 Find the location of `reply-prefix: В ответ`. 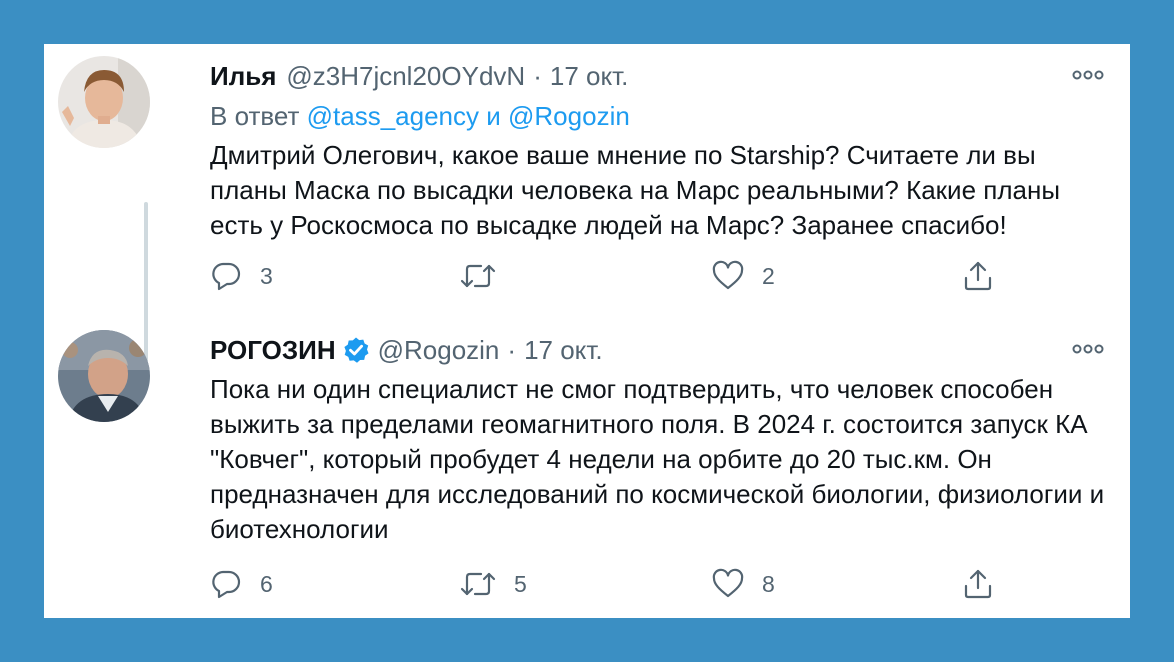

reply-prefix: В ответ is located at coordinates (255, 116).